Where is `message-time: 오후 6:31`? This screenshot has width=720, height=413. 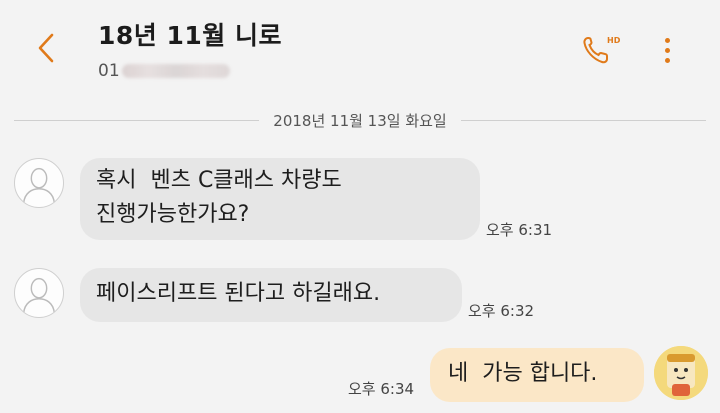
message-time: 오후 6:31 is located at coordinates (519, 230).